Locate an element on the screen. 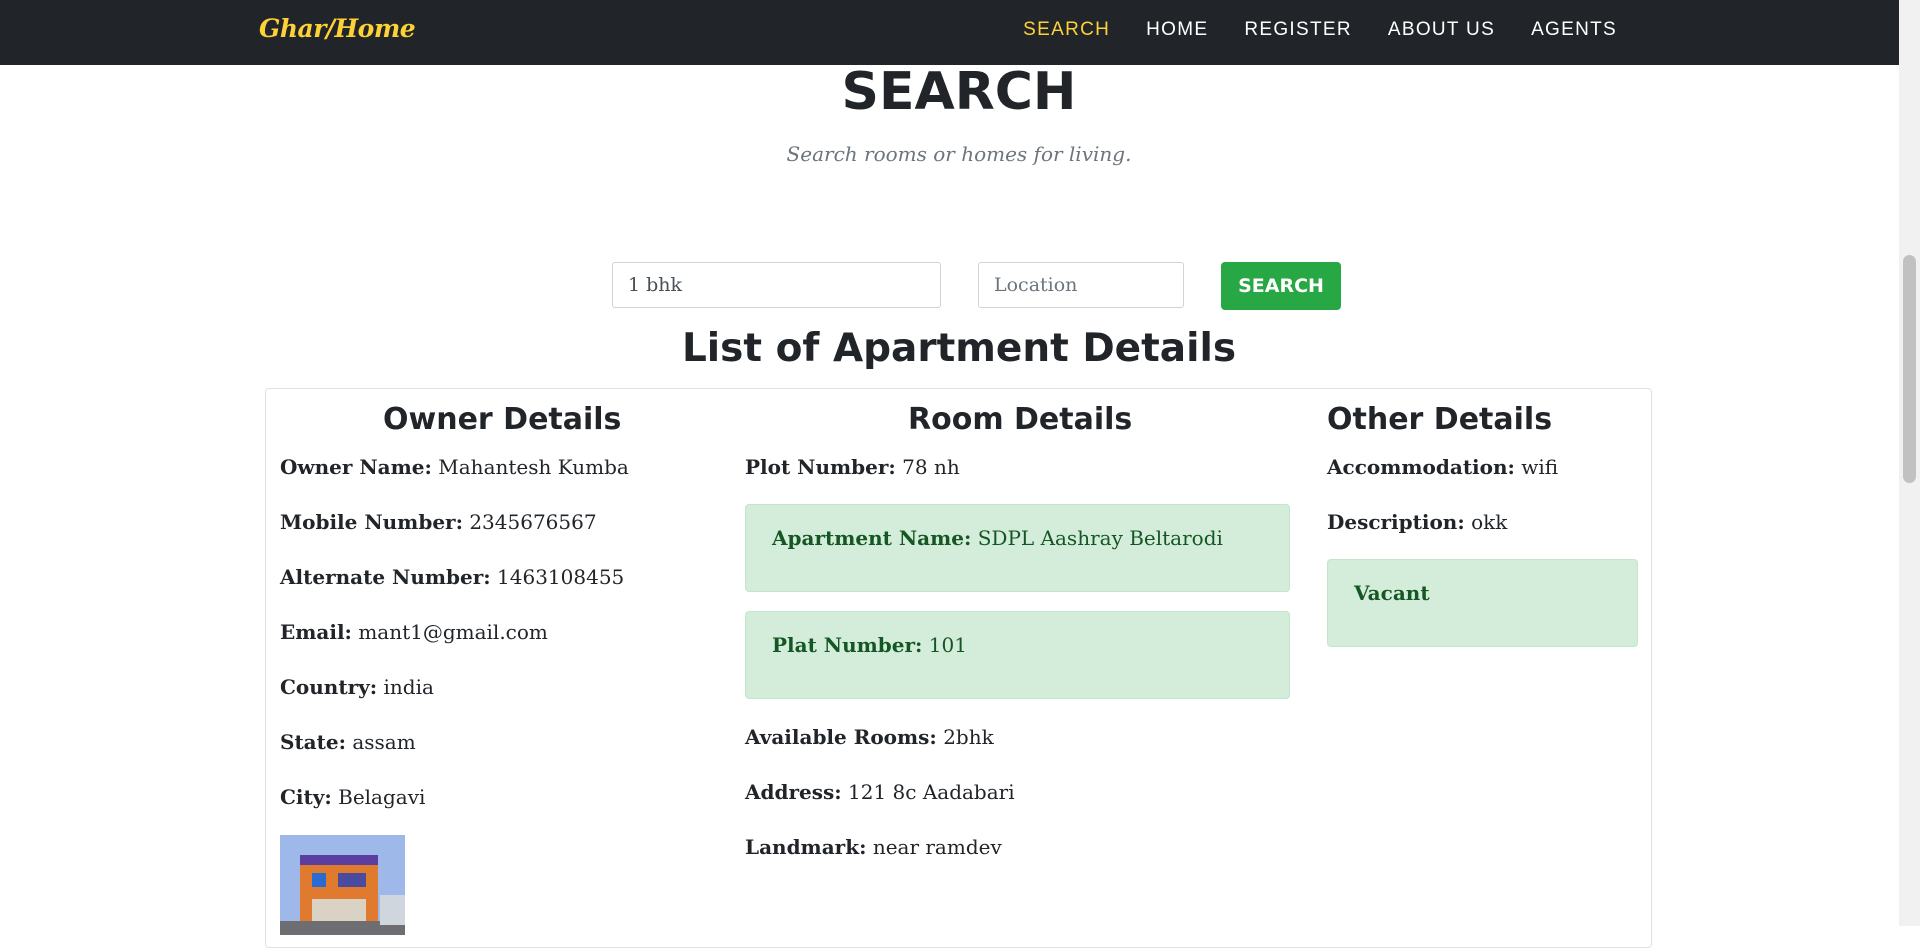 The width and height of the screenshot is (1920, 948). landmark-field: Landmark: near ramdev is located at coordinates (873, 847).